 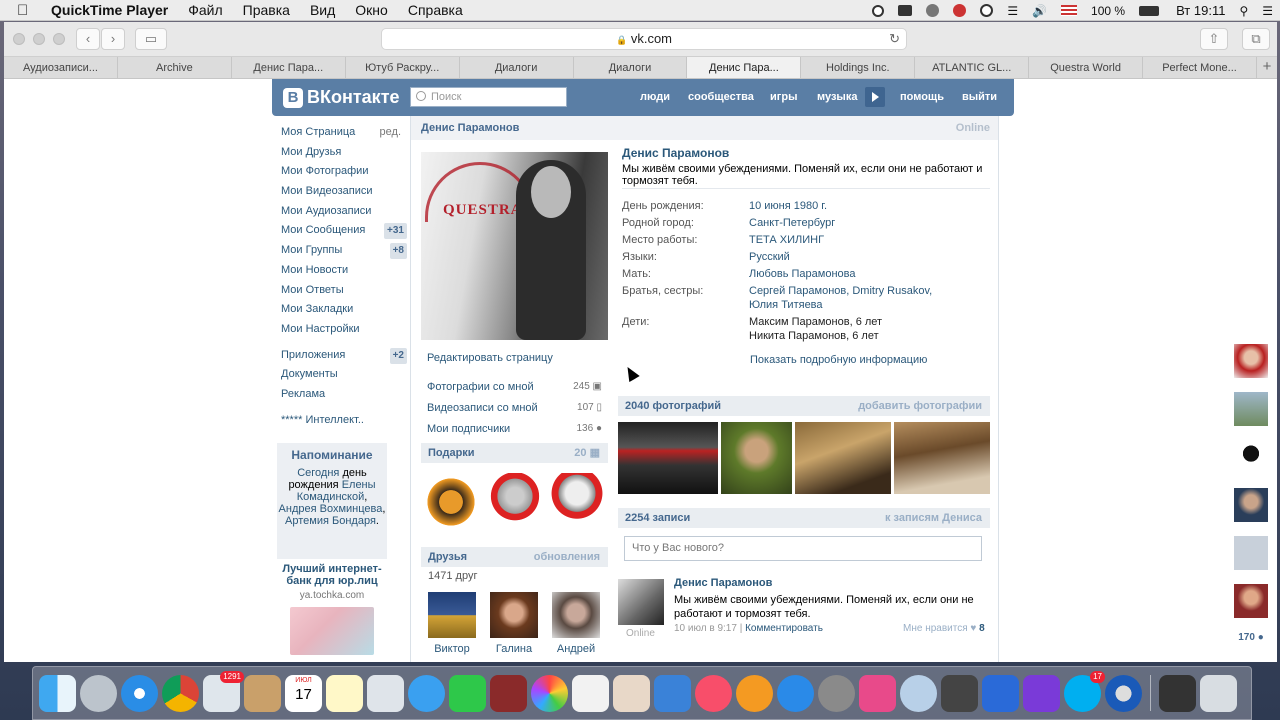 I want to click on post-author-name: Денис Парамонов, so click(x=723, y=583).